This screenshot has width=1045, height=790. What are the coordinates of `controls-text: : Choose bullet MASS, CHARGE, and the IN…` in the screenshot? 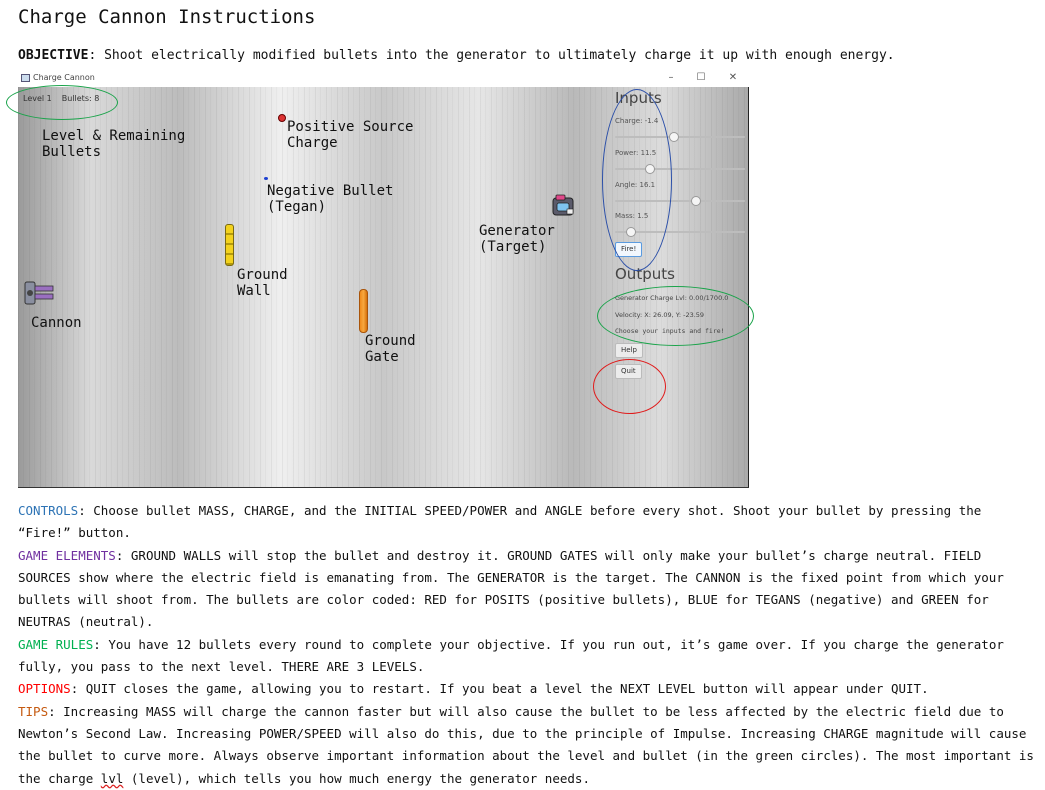 It's located at (500, 522).